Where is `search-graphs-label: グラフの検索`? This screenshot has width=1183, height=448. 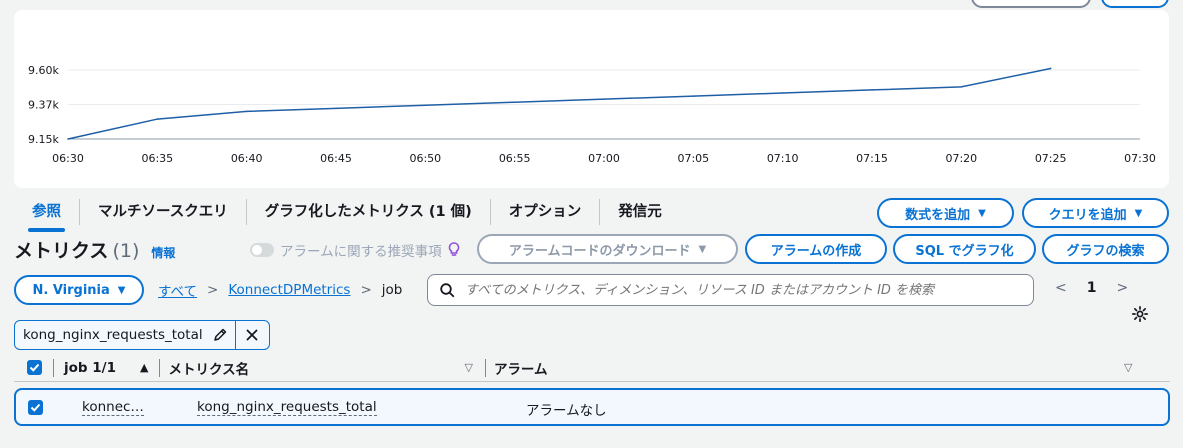 search-graphs-label: グラフの検索 is located at coordinates (1105, 251).